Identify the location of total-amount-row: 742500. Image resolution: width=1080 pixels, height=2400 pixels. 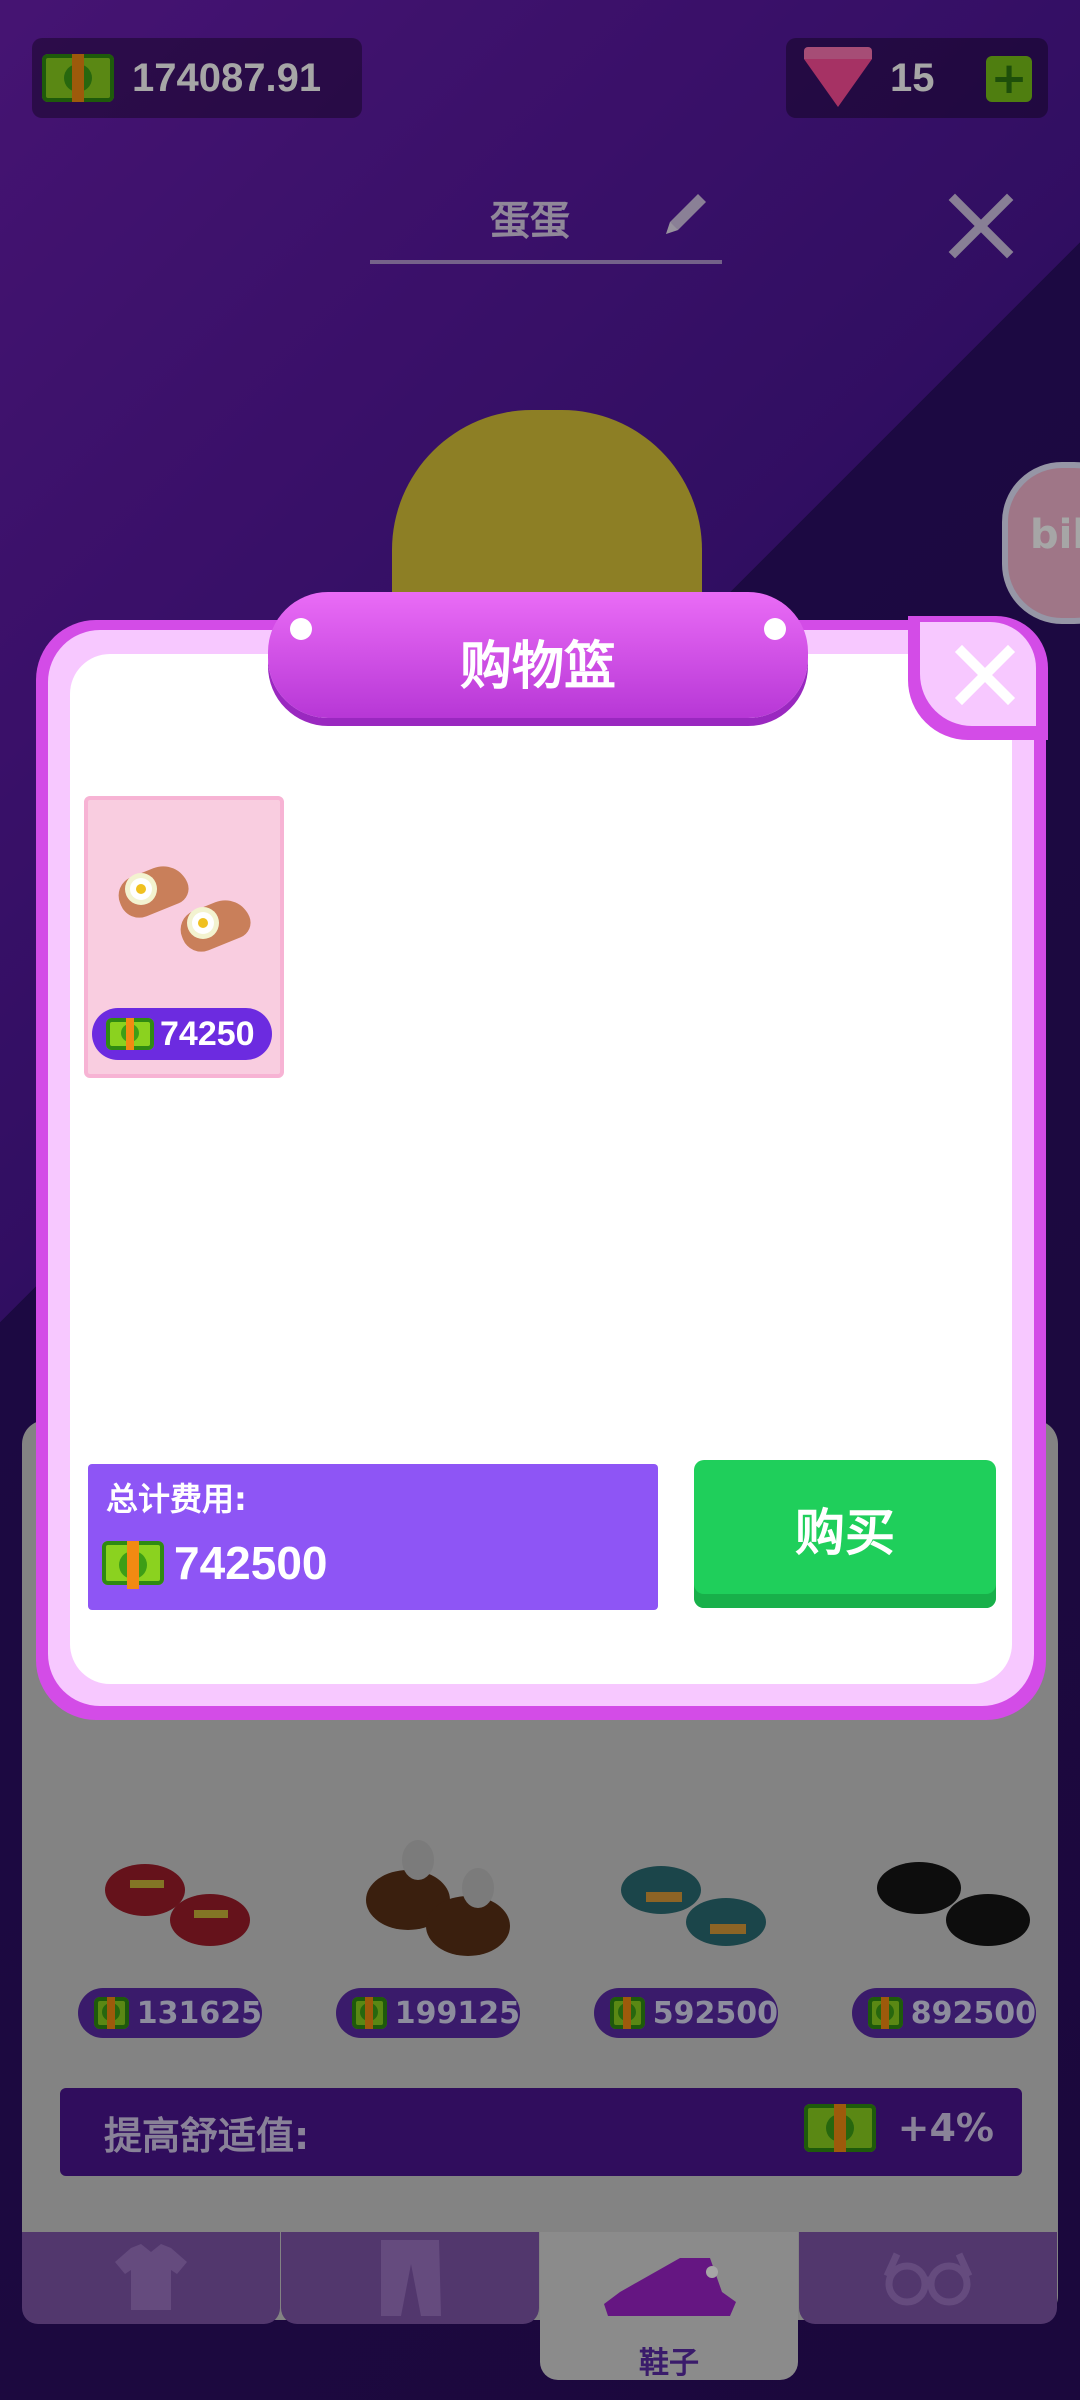
(215, 1563).